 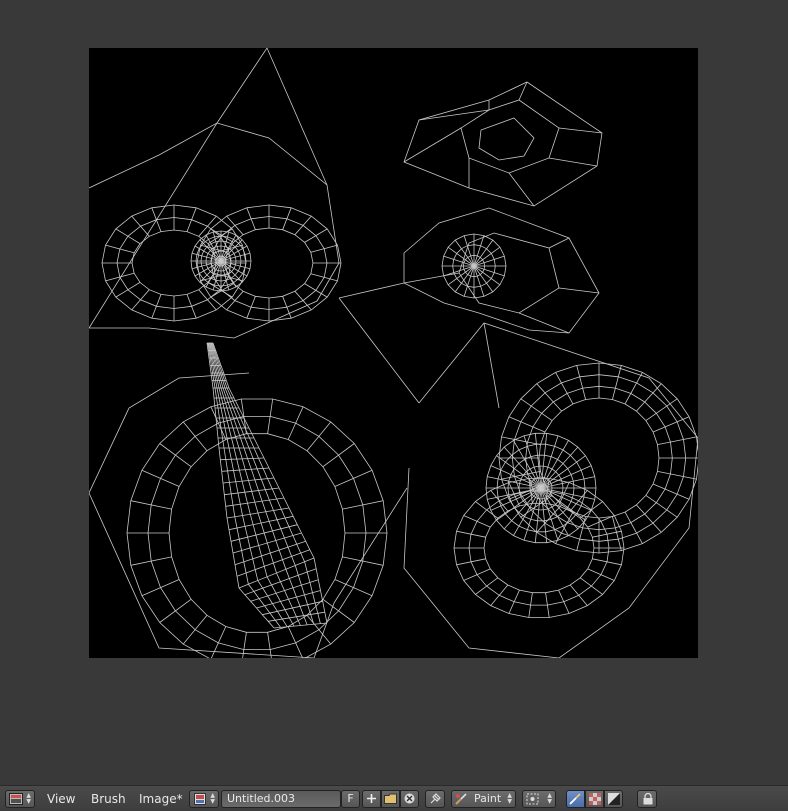 I want to click on unlink-image-button, so click(x=409, y=799).